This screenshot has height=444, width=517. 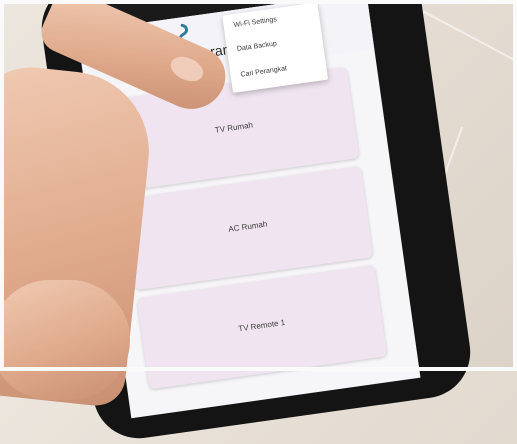 I want to click on menu-item-cari-perangkat: Cari Perangkat, so click(x=263, y=71).